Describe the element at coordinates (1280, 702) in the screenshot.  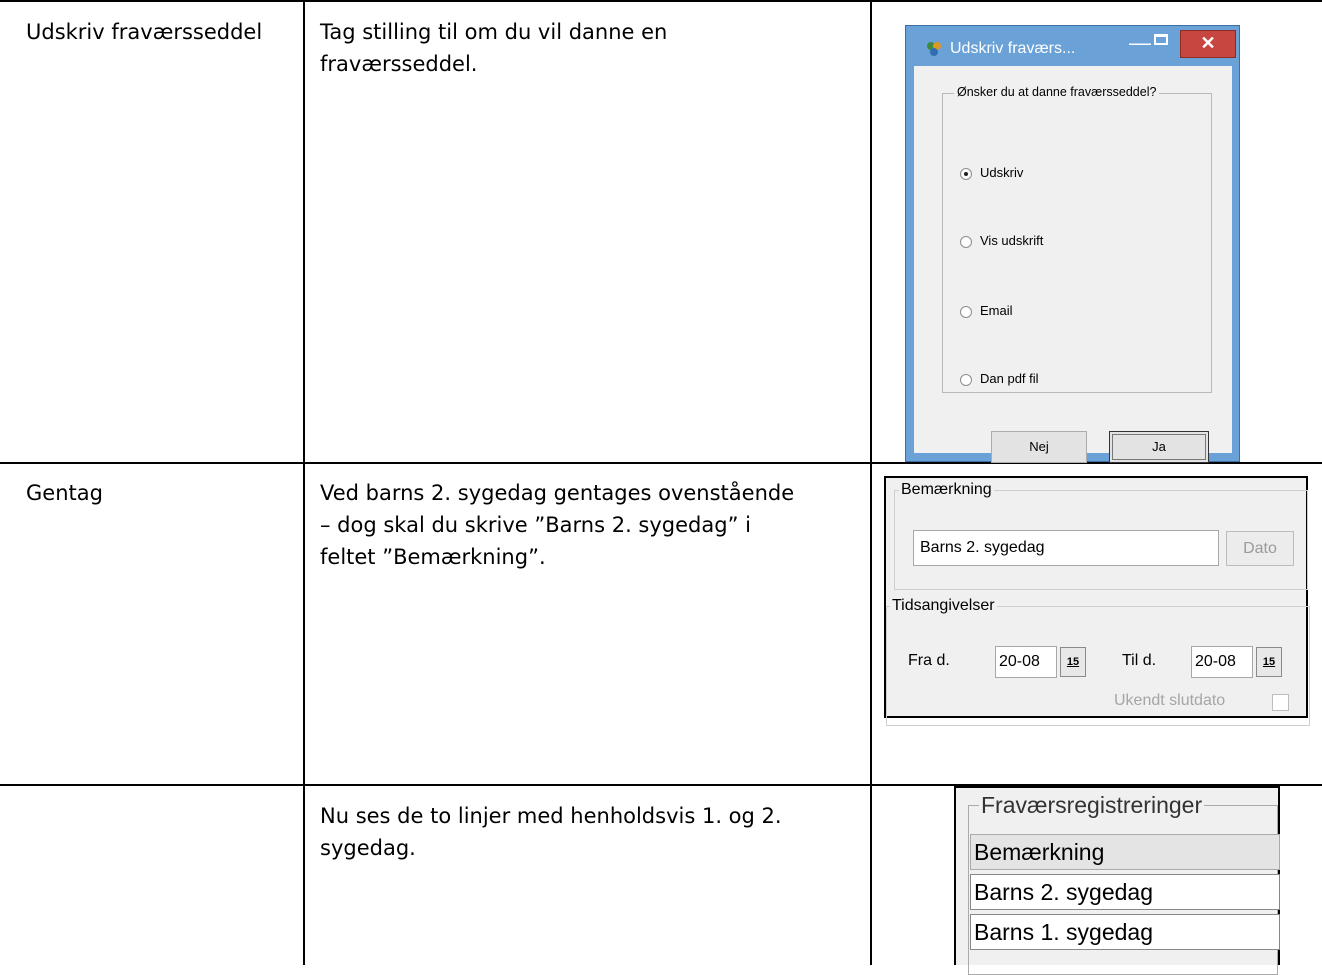
I see `unknown-end-checkbox` at that location.